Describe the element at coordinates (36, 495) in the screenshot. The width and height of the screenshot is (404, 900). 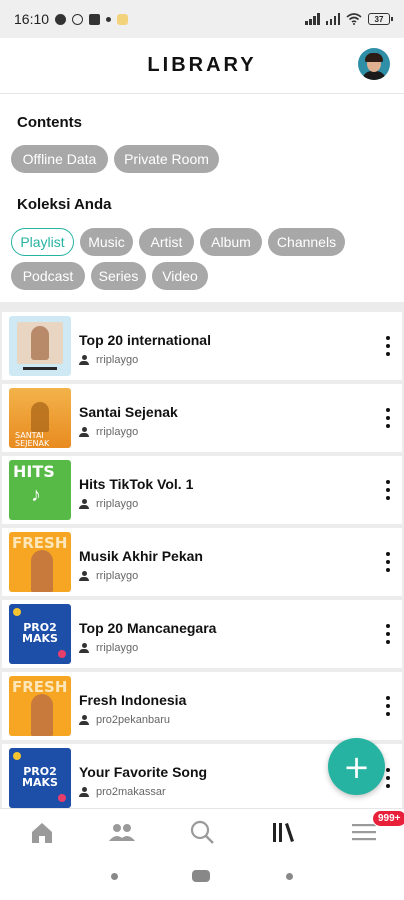
I see `tiktok-icon: ♪` at that location.